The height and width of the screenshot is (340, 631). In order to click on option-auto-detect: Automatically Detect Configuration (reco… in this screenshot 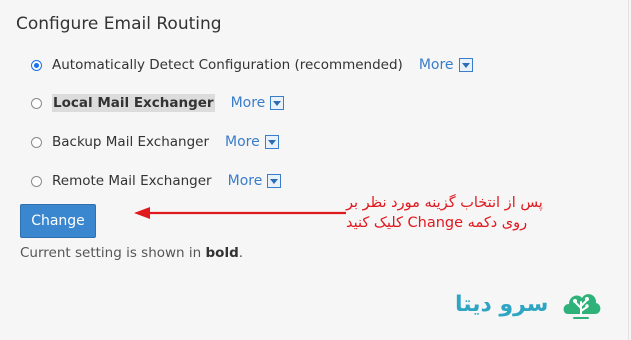, I will do `click(252, 65)`.